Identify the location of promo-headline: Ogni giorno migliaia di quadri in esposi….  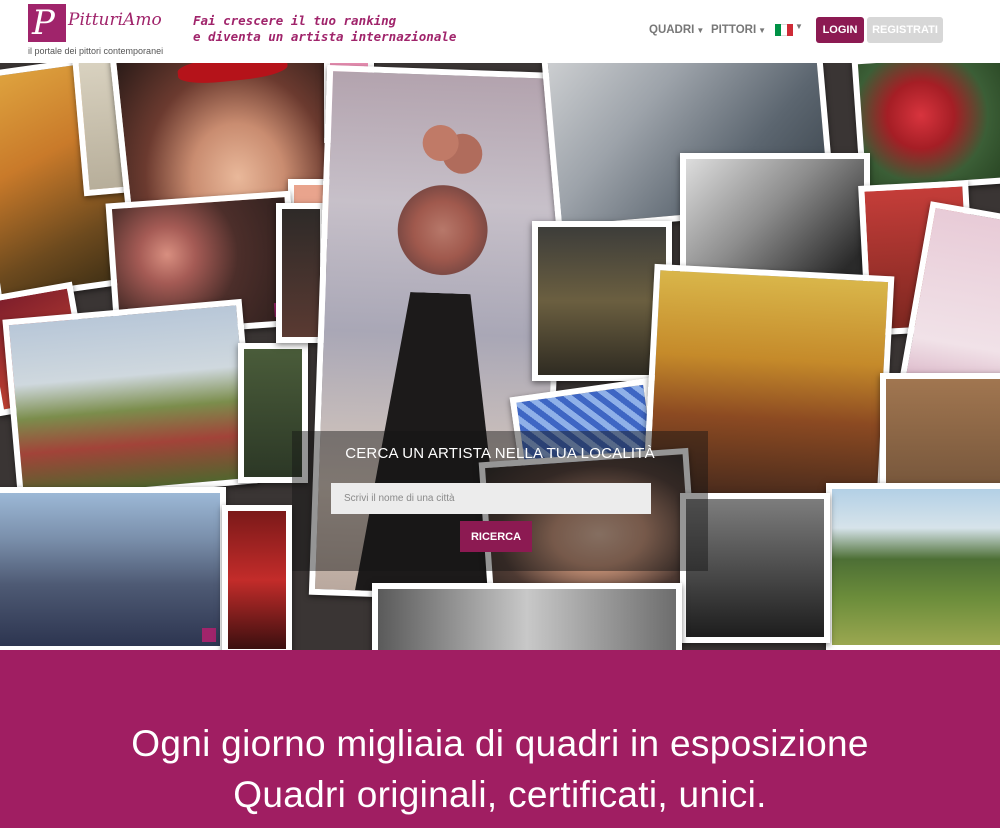
(500, 743).